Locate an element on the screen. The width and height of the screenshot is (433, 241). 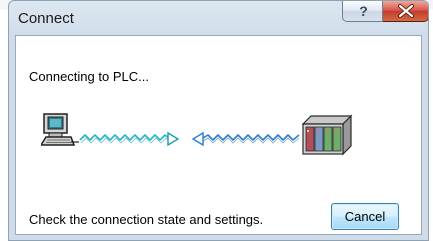
plc-icon is located at coordinates (327, 135).